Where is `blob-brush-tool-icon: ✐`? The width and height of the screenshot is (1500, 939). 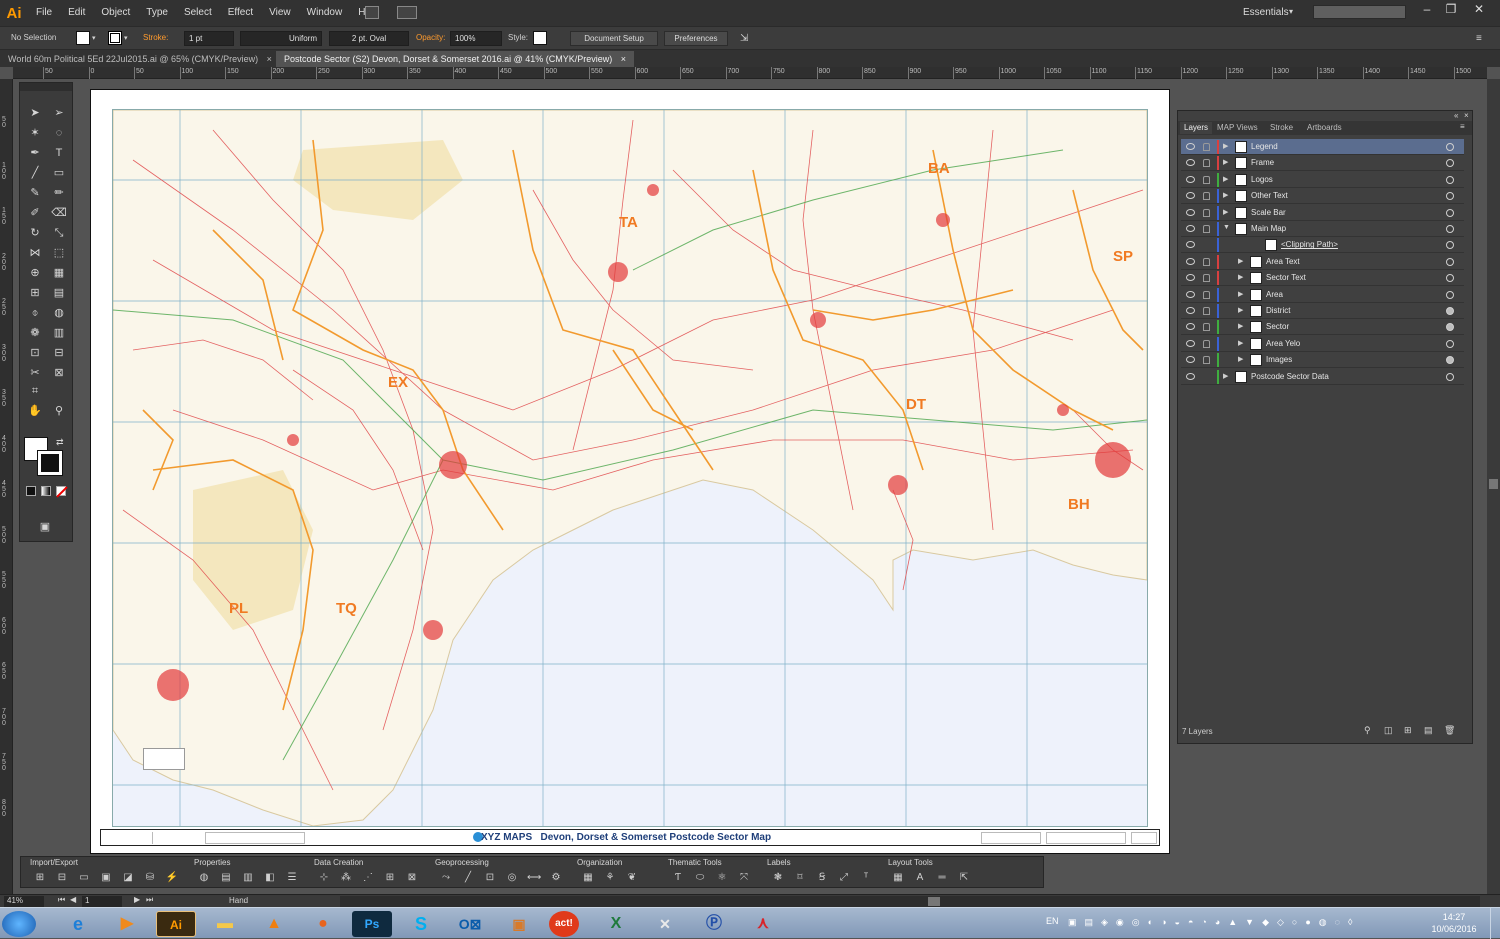
blob-brush-tool-icon: ✐ is located at coordinates (35, 213).